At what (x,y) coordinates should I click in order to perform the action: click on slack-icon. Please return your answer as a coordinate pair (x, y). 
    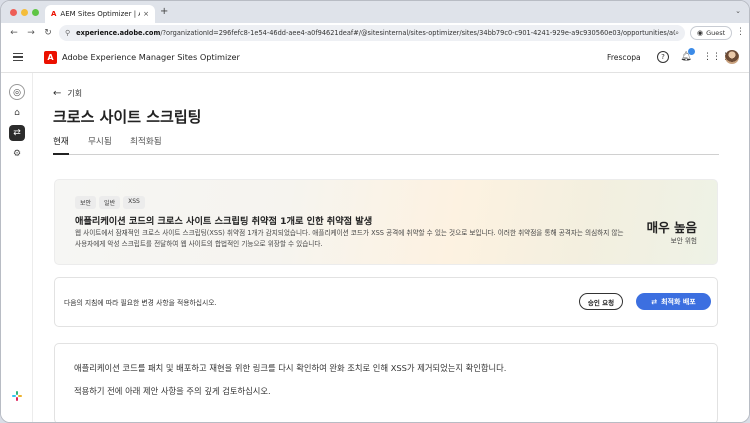
    Looking at the image, I should click on (17, 396).